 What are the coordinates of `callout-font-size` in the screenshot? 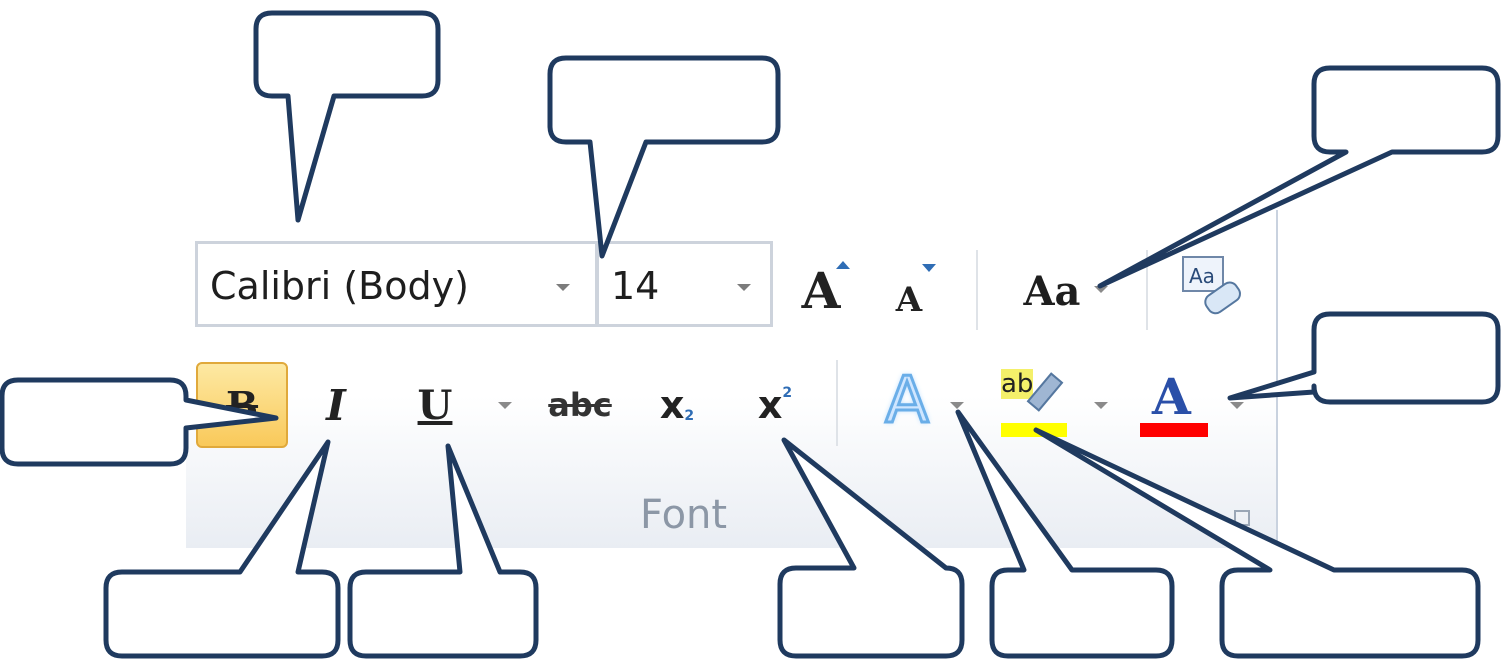 It's located at (664, 157).